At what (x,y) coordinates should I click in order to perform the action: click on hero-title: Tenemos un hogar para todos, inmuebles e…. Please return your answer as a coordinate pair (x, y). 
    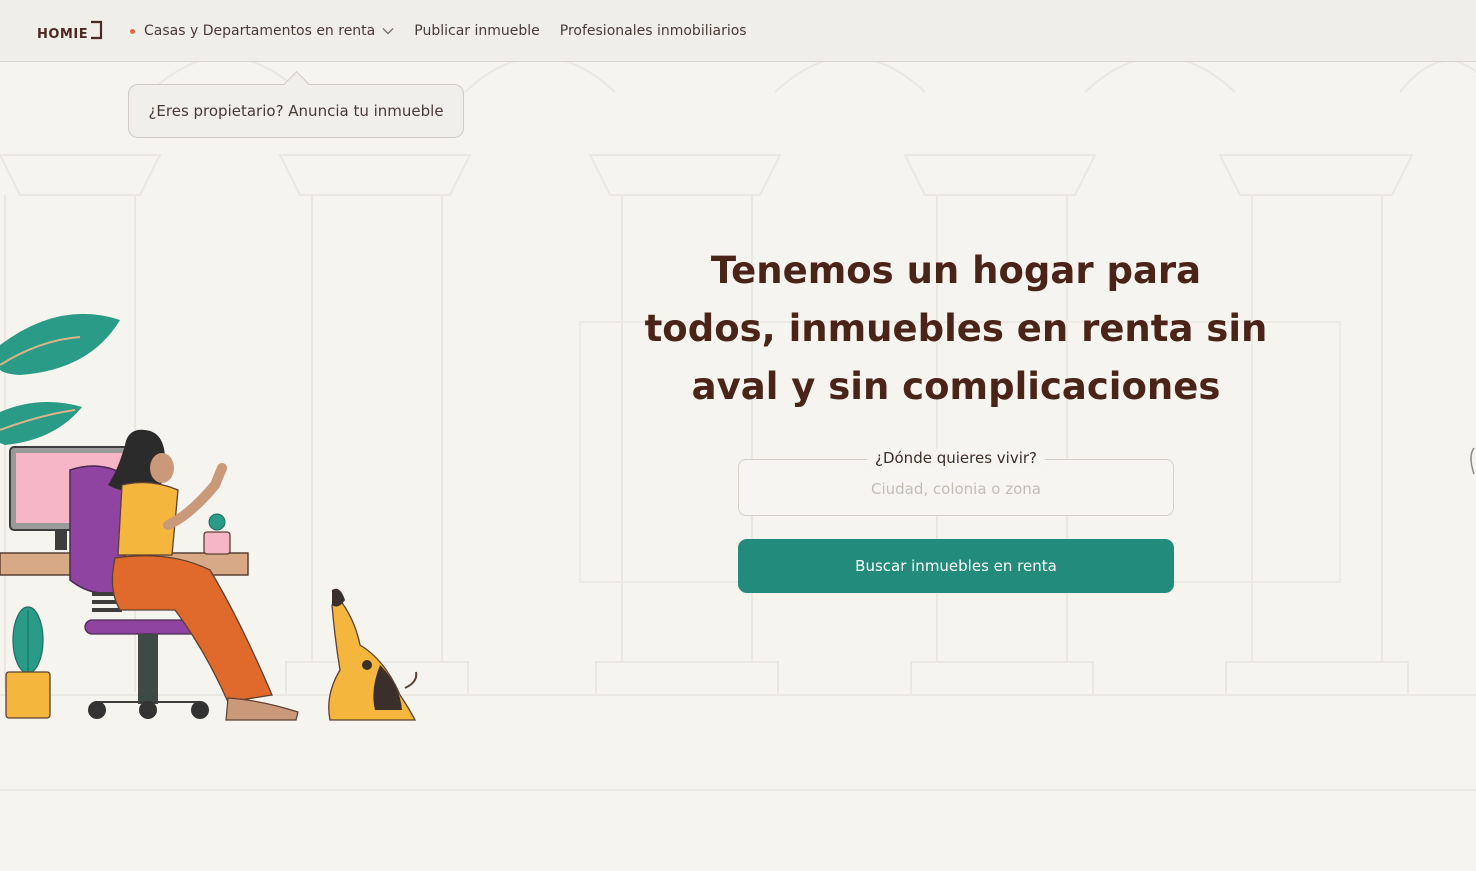
    Looking at the image, I should click on (956, 328).